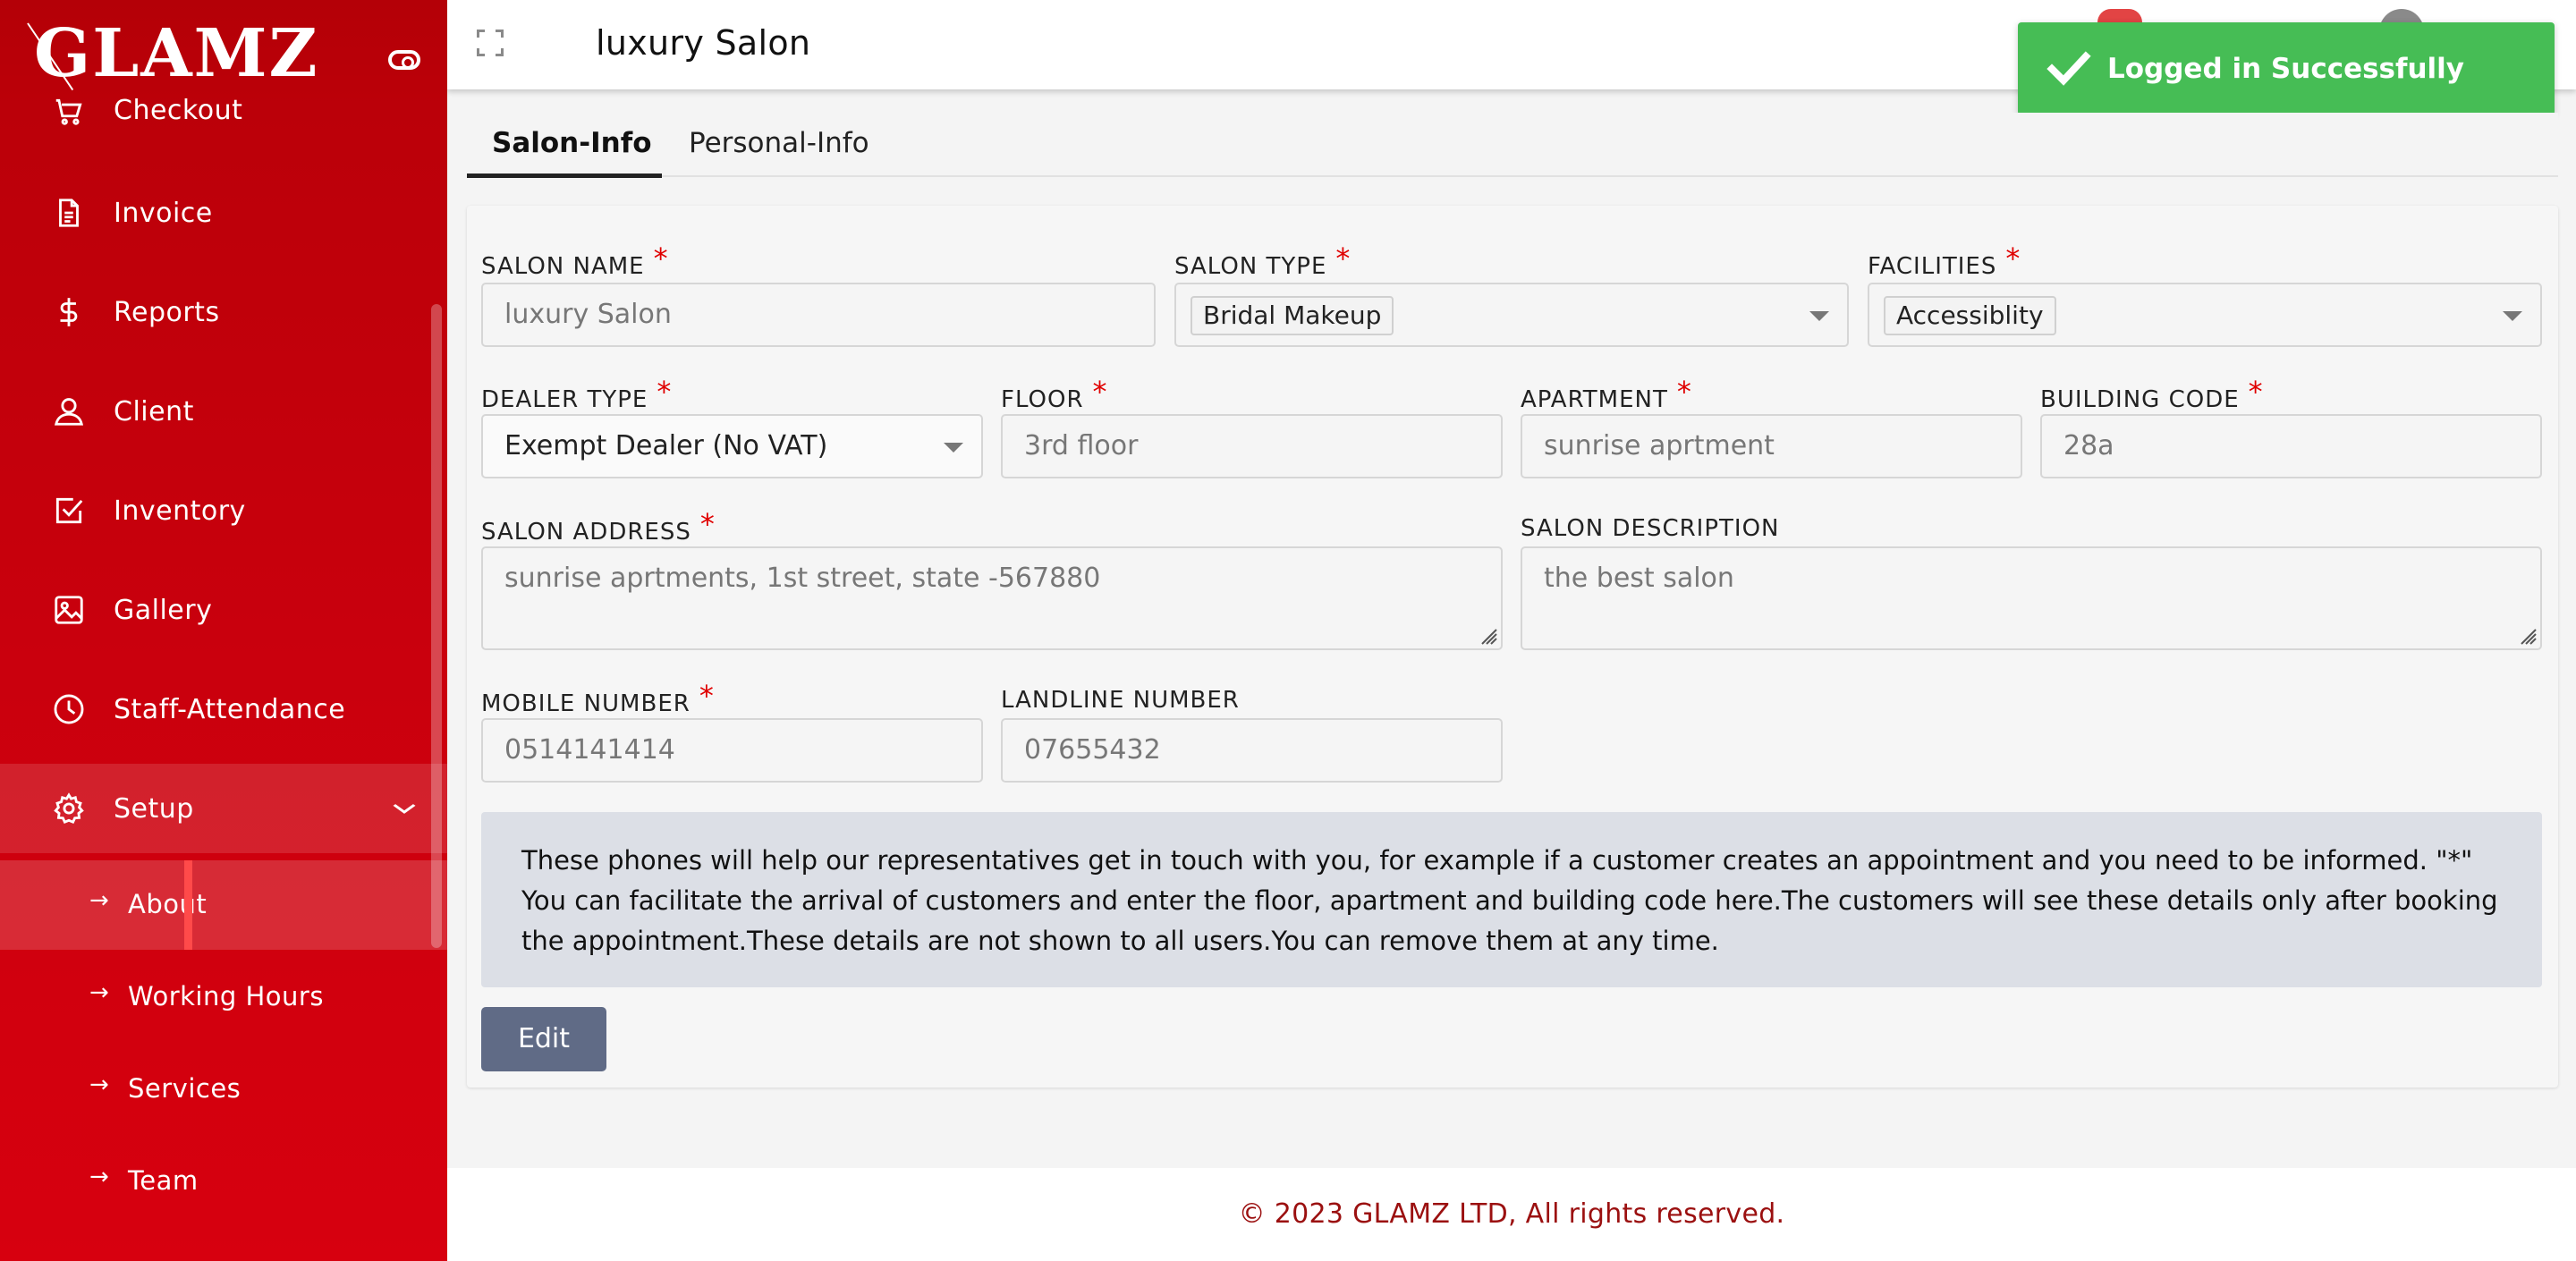 The image size is (2576, 1261). I want to click on sidebar-item-gallery: Gallery, so click(223, 610).